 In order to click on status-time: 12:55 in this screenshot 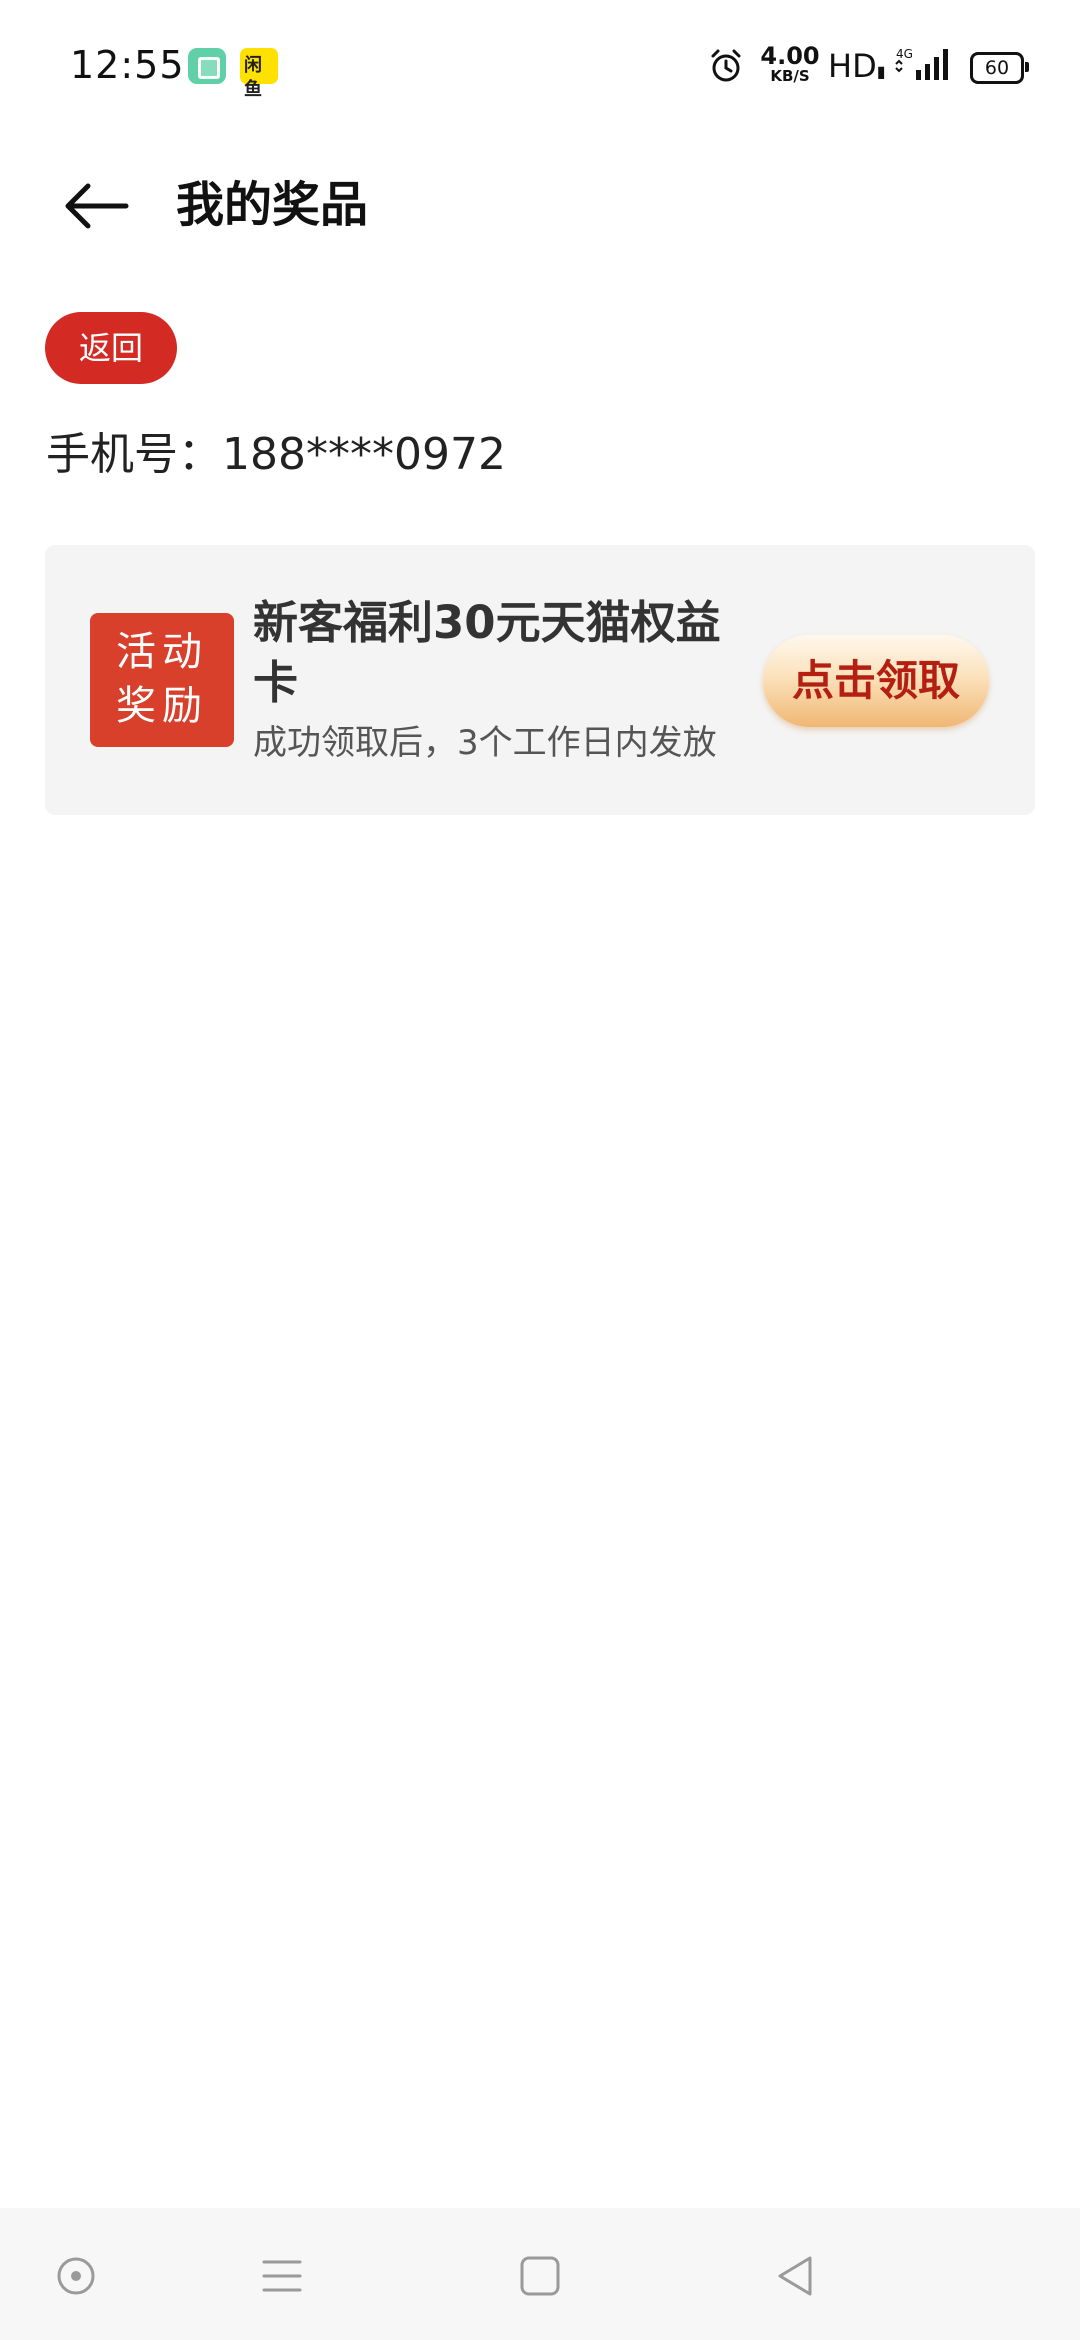, I will do `click(127, 65)`.